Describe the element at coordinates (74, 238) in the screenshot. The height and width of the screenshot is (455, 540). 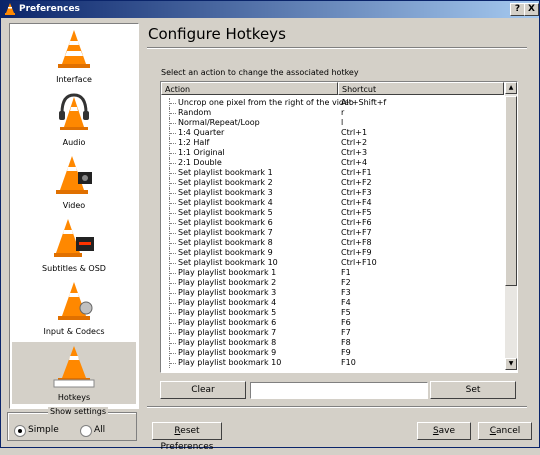
I see `subtitles-cone-icon` at that location.